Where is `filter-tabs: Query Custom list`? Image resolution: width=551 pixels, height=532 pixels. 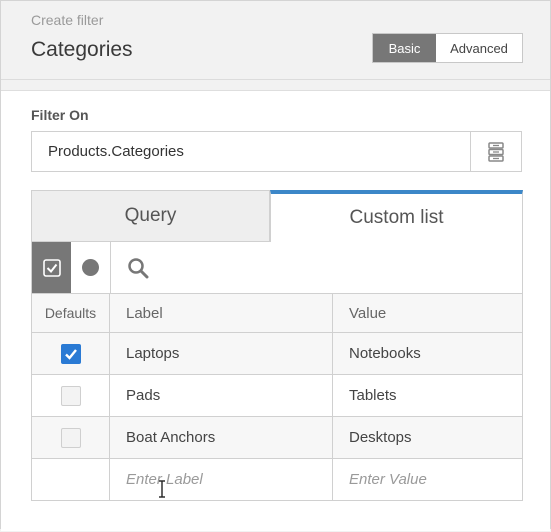
filter-tabs: Query Custom list is located at coordinates (277, 216).